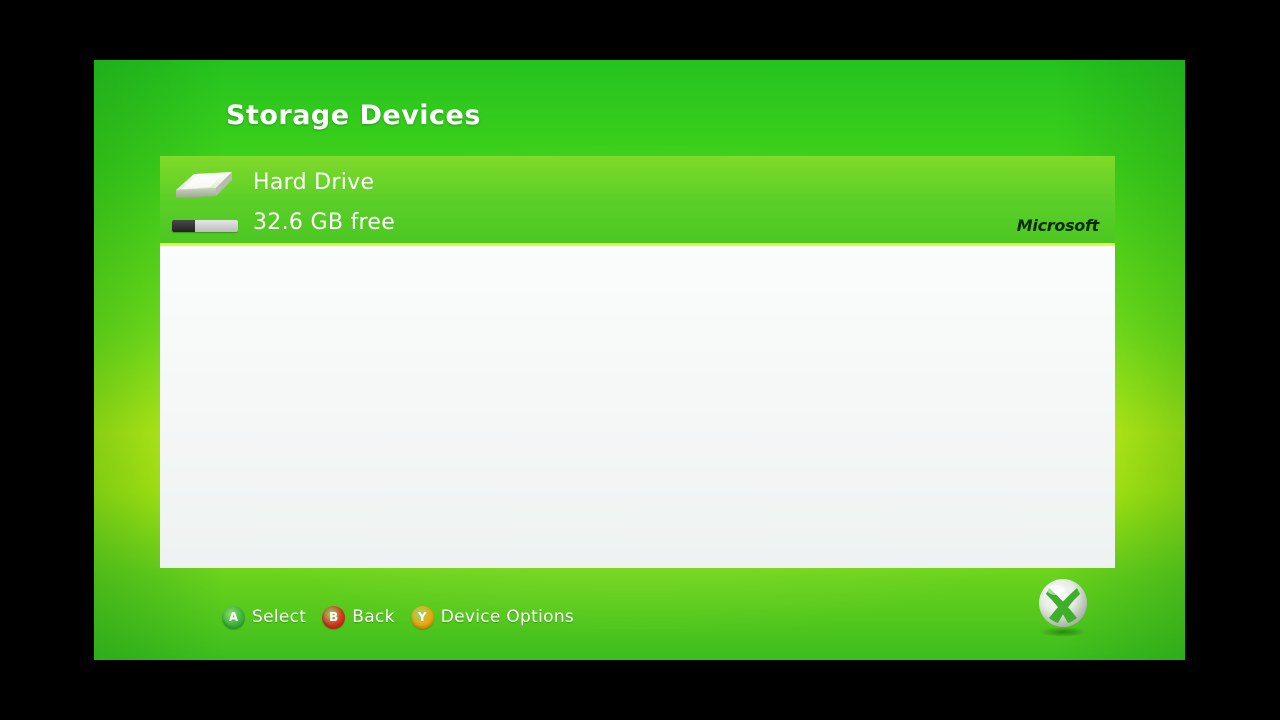 This screenshot has height=720, width=1280. What do you see at coordinates (205, 226) in the screenshot?
I see `storage-usage-bar` at bounding box center [205, 226].